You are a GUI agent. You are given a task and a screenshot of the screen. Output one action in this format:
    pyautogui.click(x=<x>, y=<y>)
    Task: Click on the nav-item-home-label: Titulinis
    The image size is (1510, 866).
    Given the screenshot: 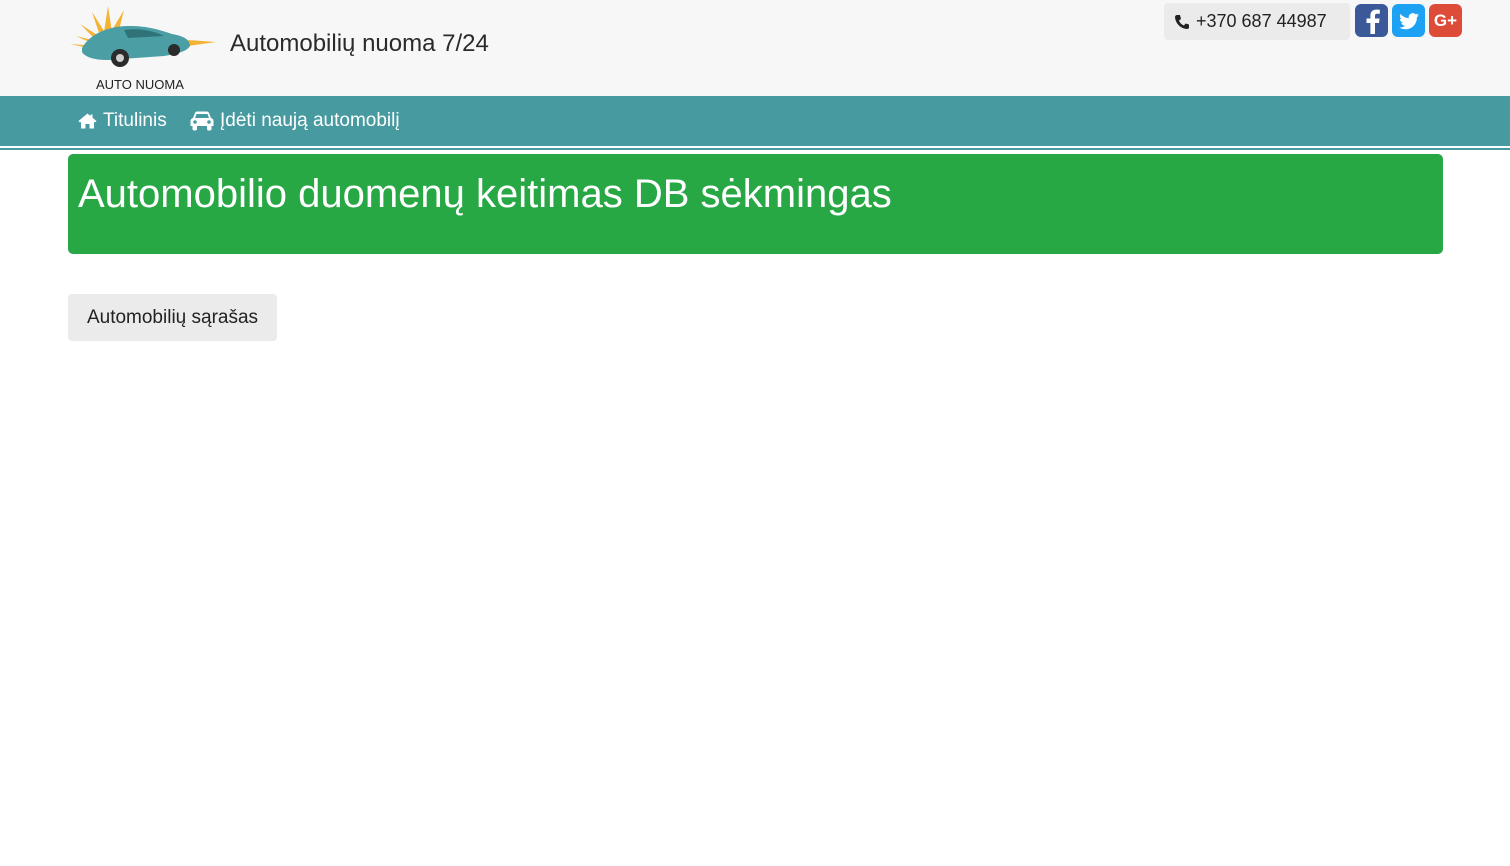 What is the action you would take?
    pyautogui.click(x=135, y=120)
    